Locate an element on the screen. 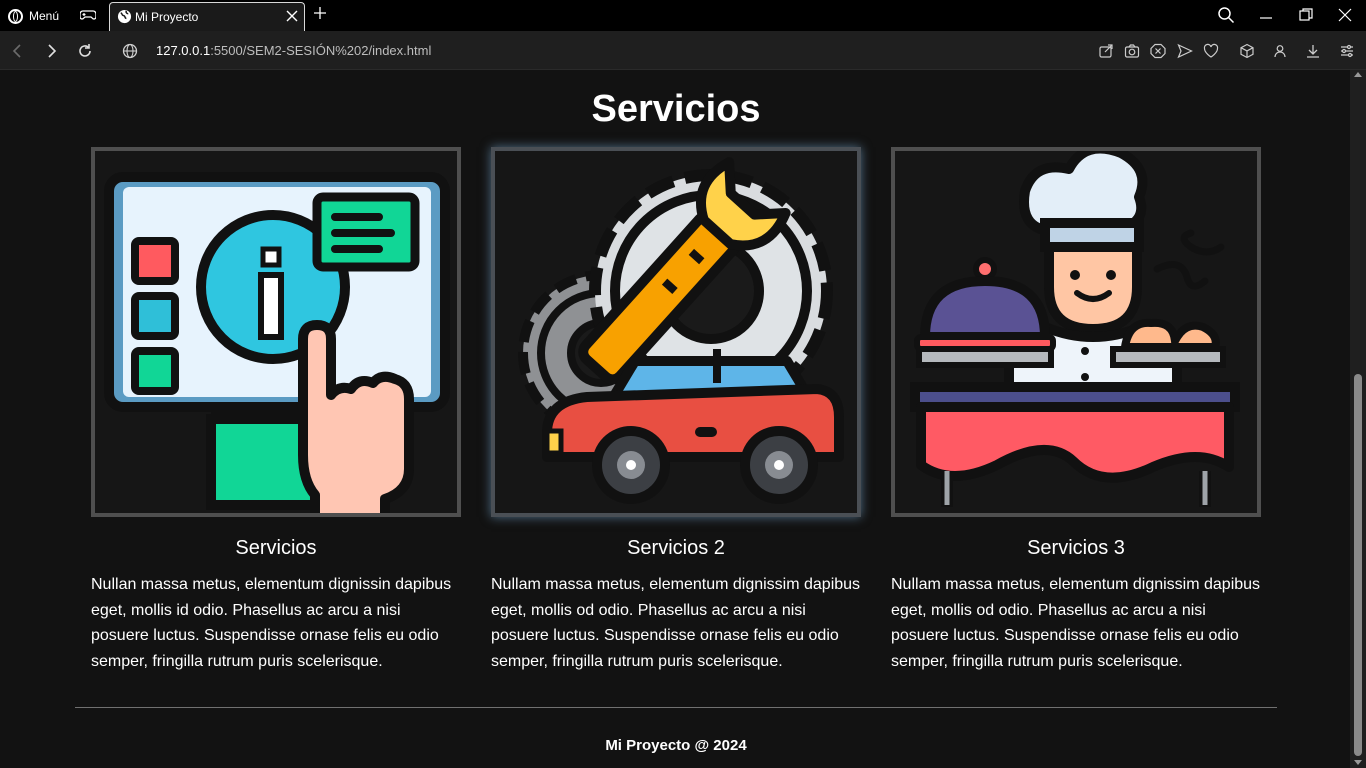  browser-tab-bar: Menú Mi Proyecto is located at coordinates (683, 15).